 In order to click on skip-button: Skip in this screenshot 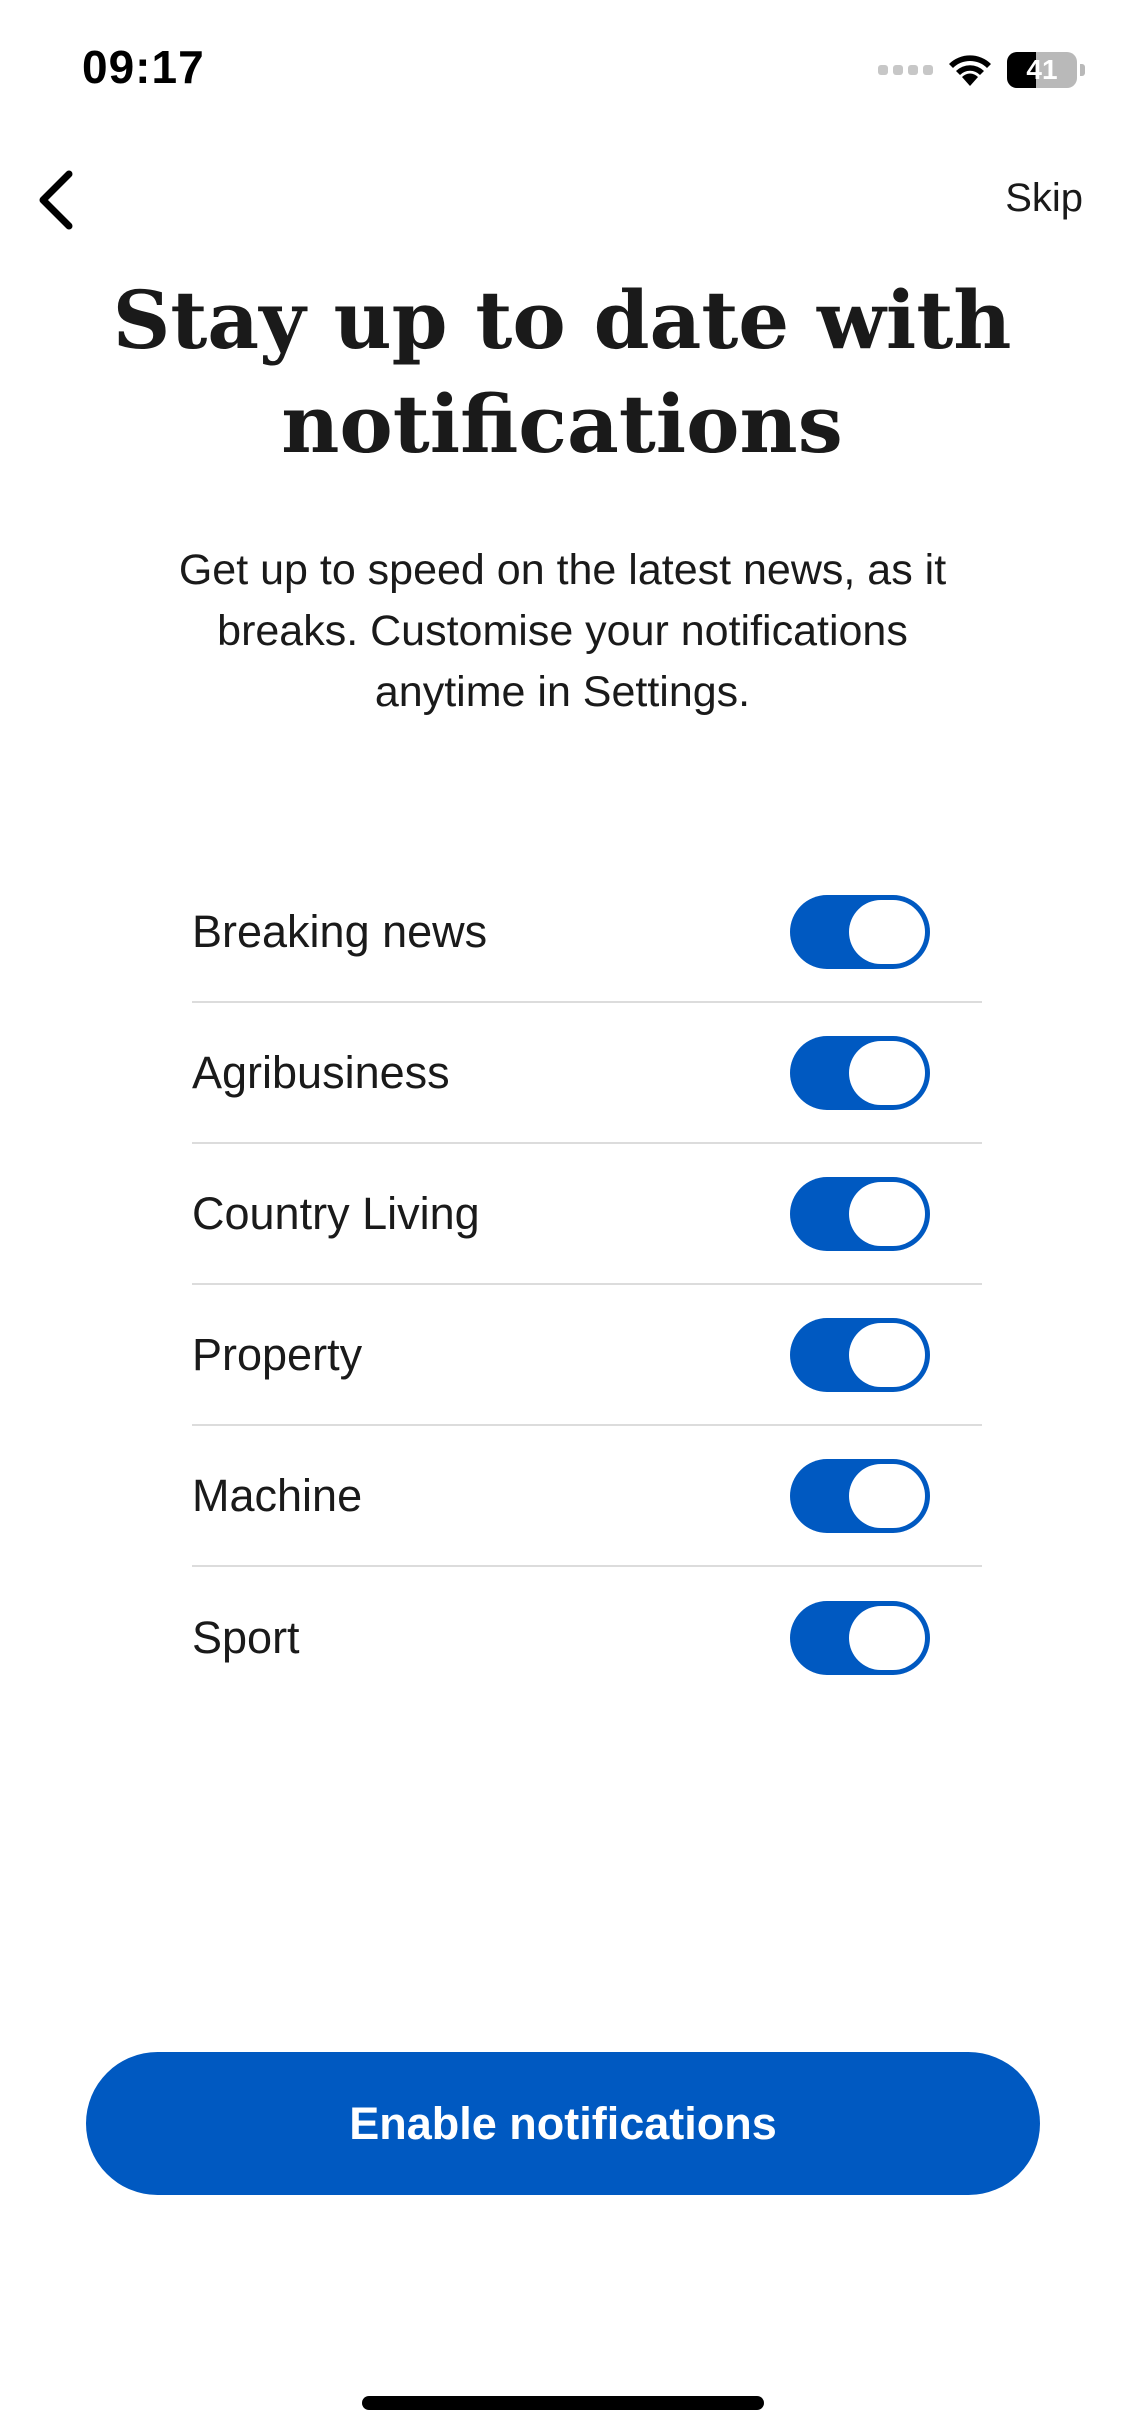, I will do `click(1044, 198)`.